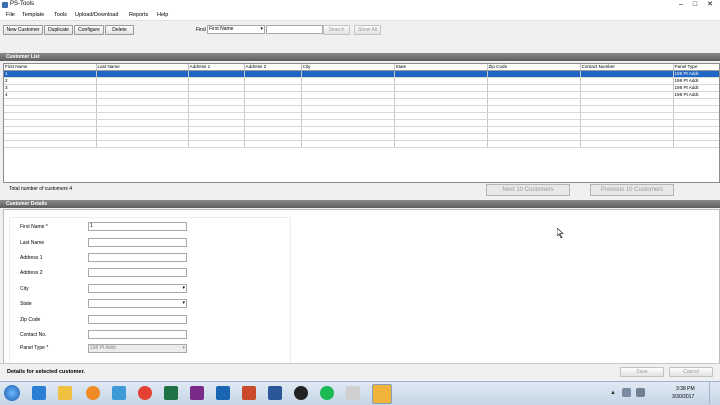  I want to click on zip-code-field, so click(137, 319).